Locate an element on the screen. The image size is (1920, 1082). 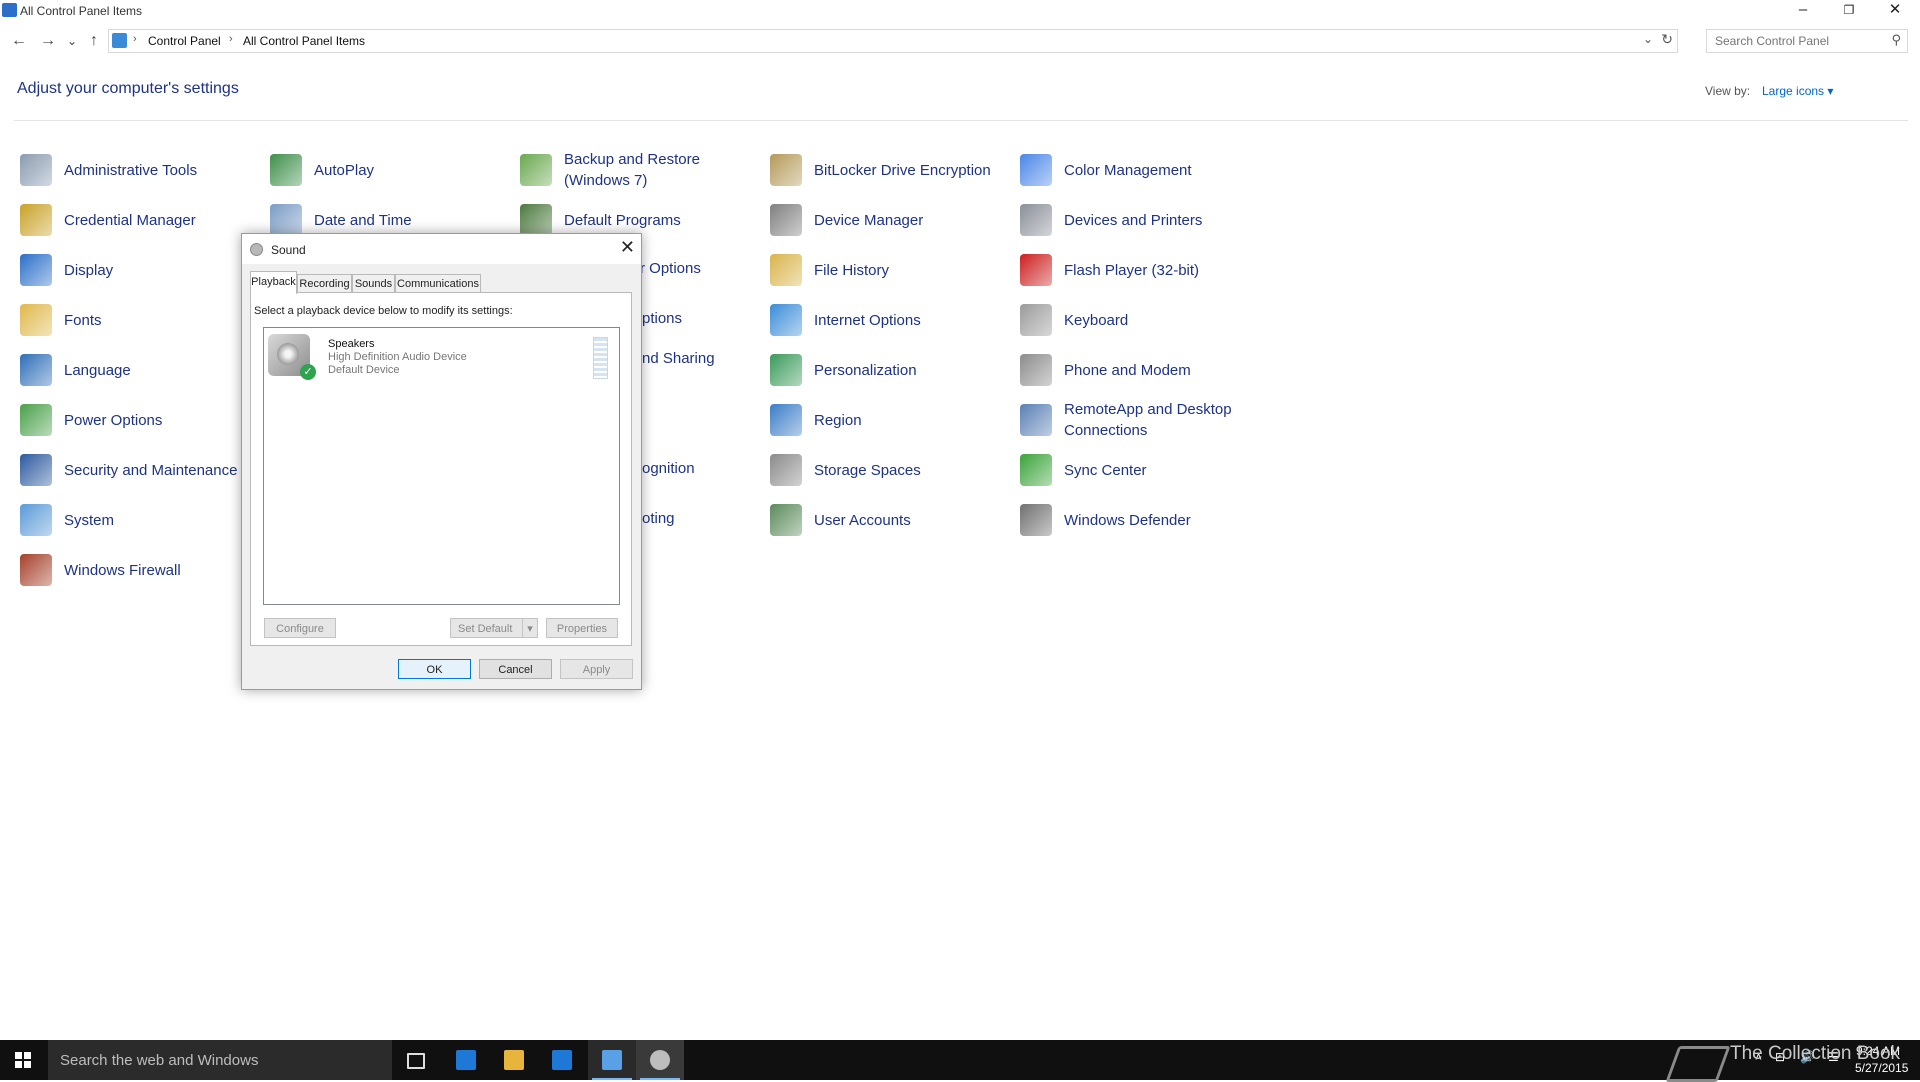
dialog-close-button: ✕ is located at coordinates (627, 247).